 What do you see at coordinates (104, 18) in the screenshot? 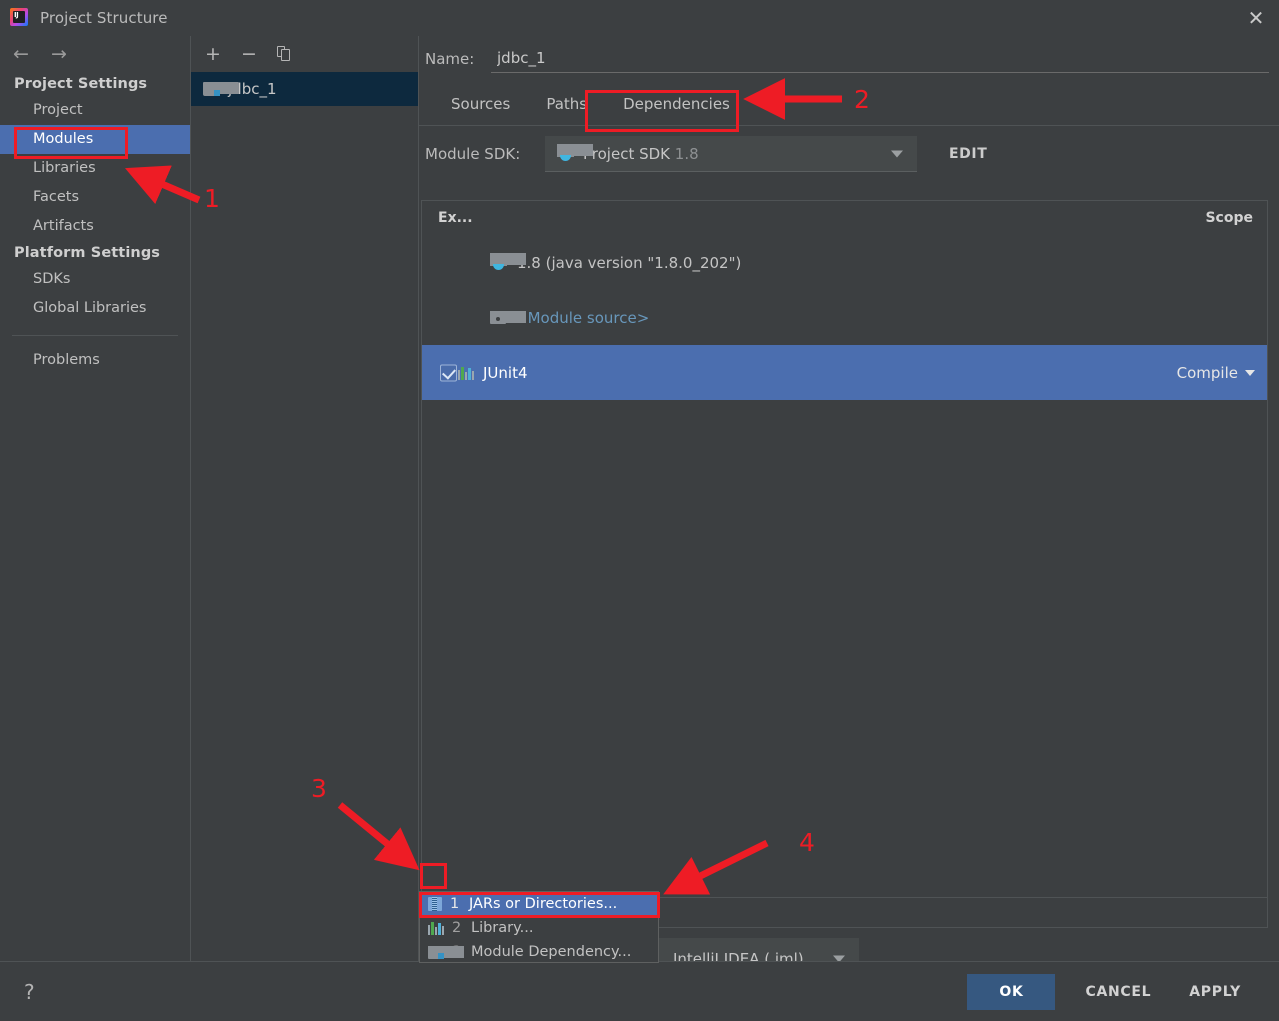
I see `window-title: Project Structure` at bounding box center [104, 18].